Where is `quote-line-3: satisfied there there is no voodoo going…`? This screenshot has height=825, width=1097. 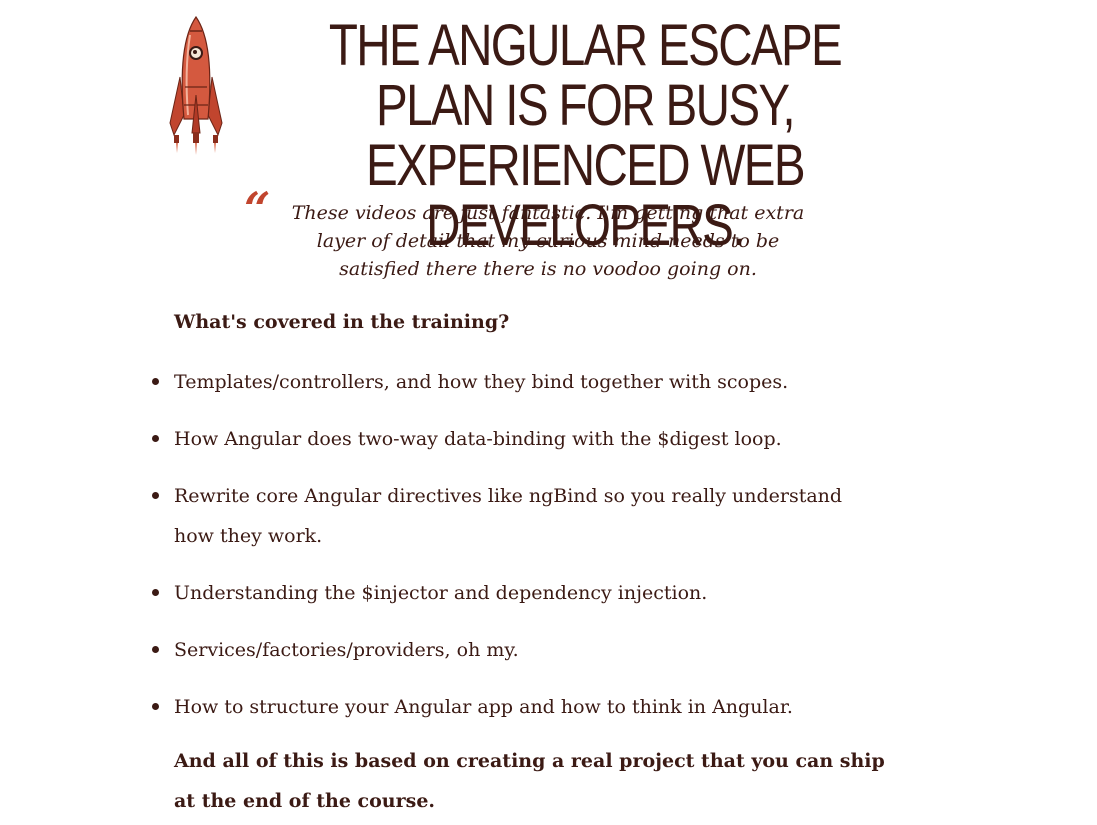 quote-line-3: satisfied there there is no voodoo going… is located at coordinates (548, 269).